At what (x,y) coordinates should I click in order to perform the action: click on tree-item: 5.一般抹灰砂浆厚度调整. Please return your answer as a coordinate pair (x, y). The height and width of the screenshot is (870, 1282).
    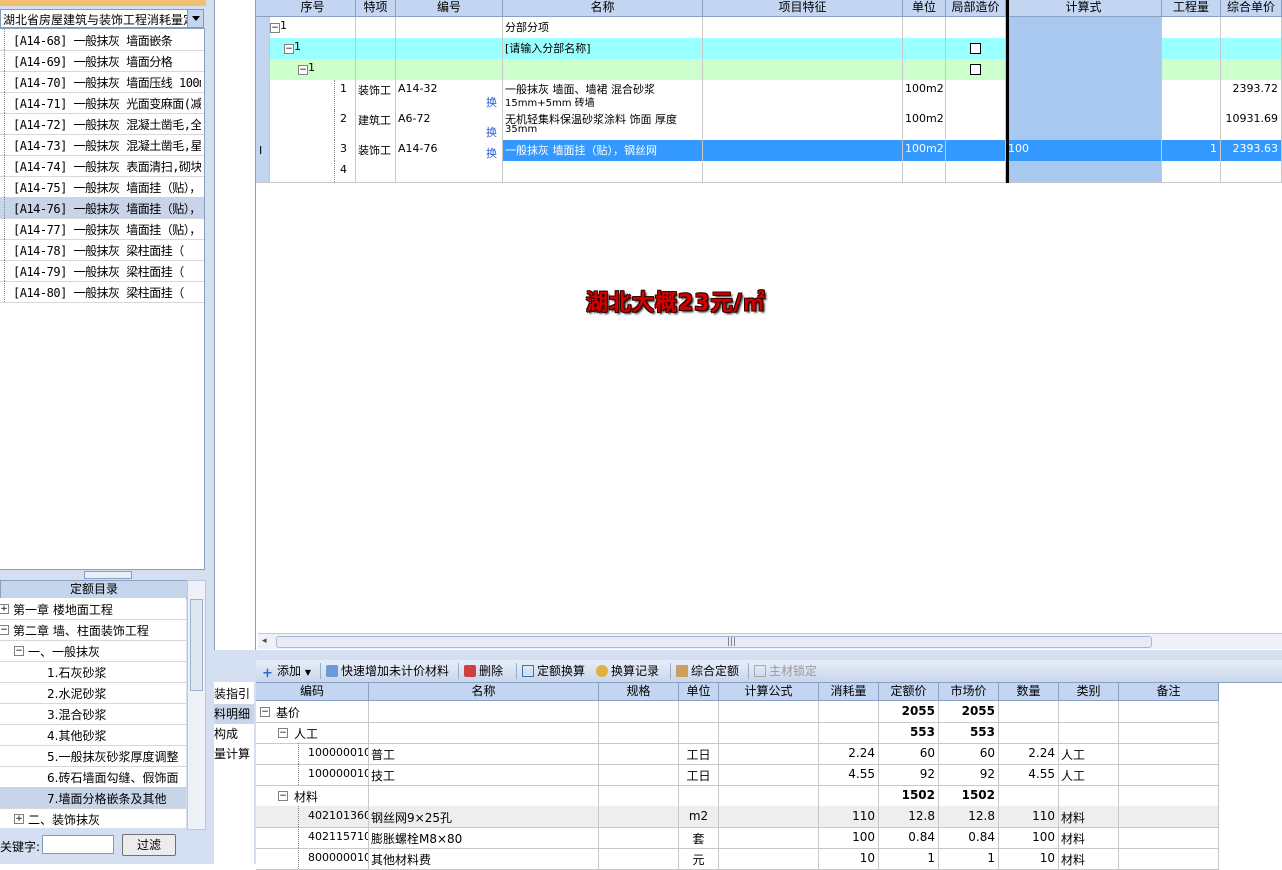
    Looking at the image, I should click on (93, 756).